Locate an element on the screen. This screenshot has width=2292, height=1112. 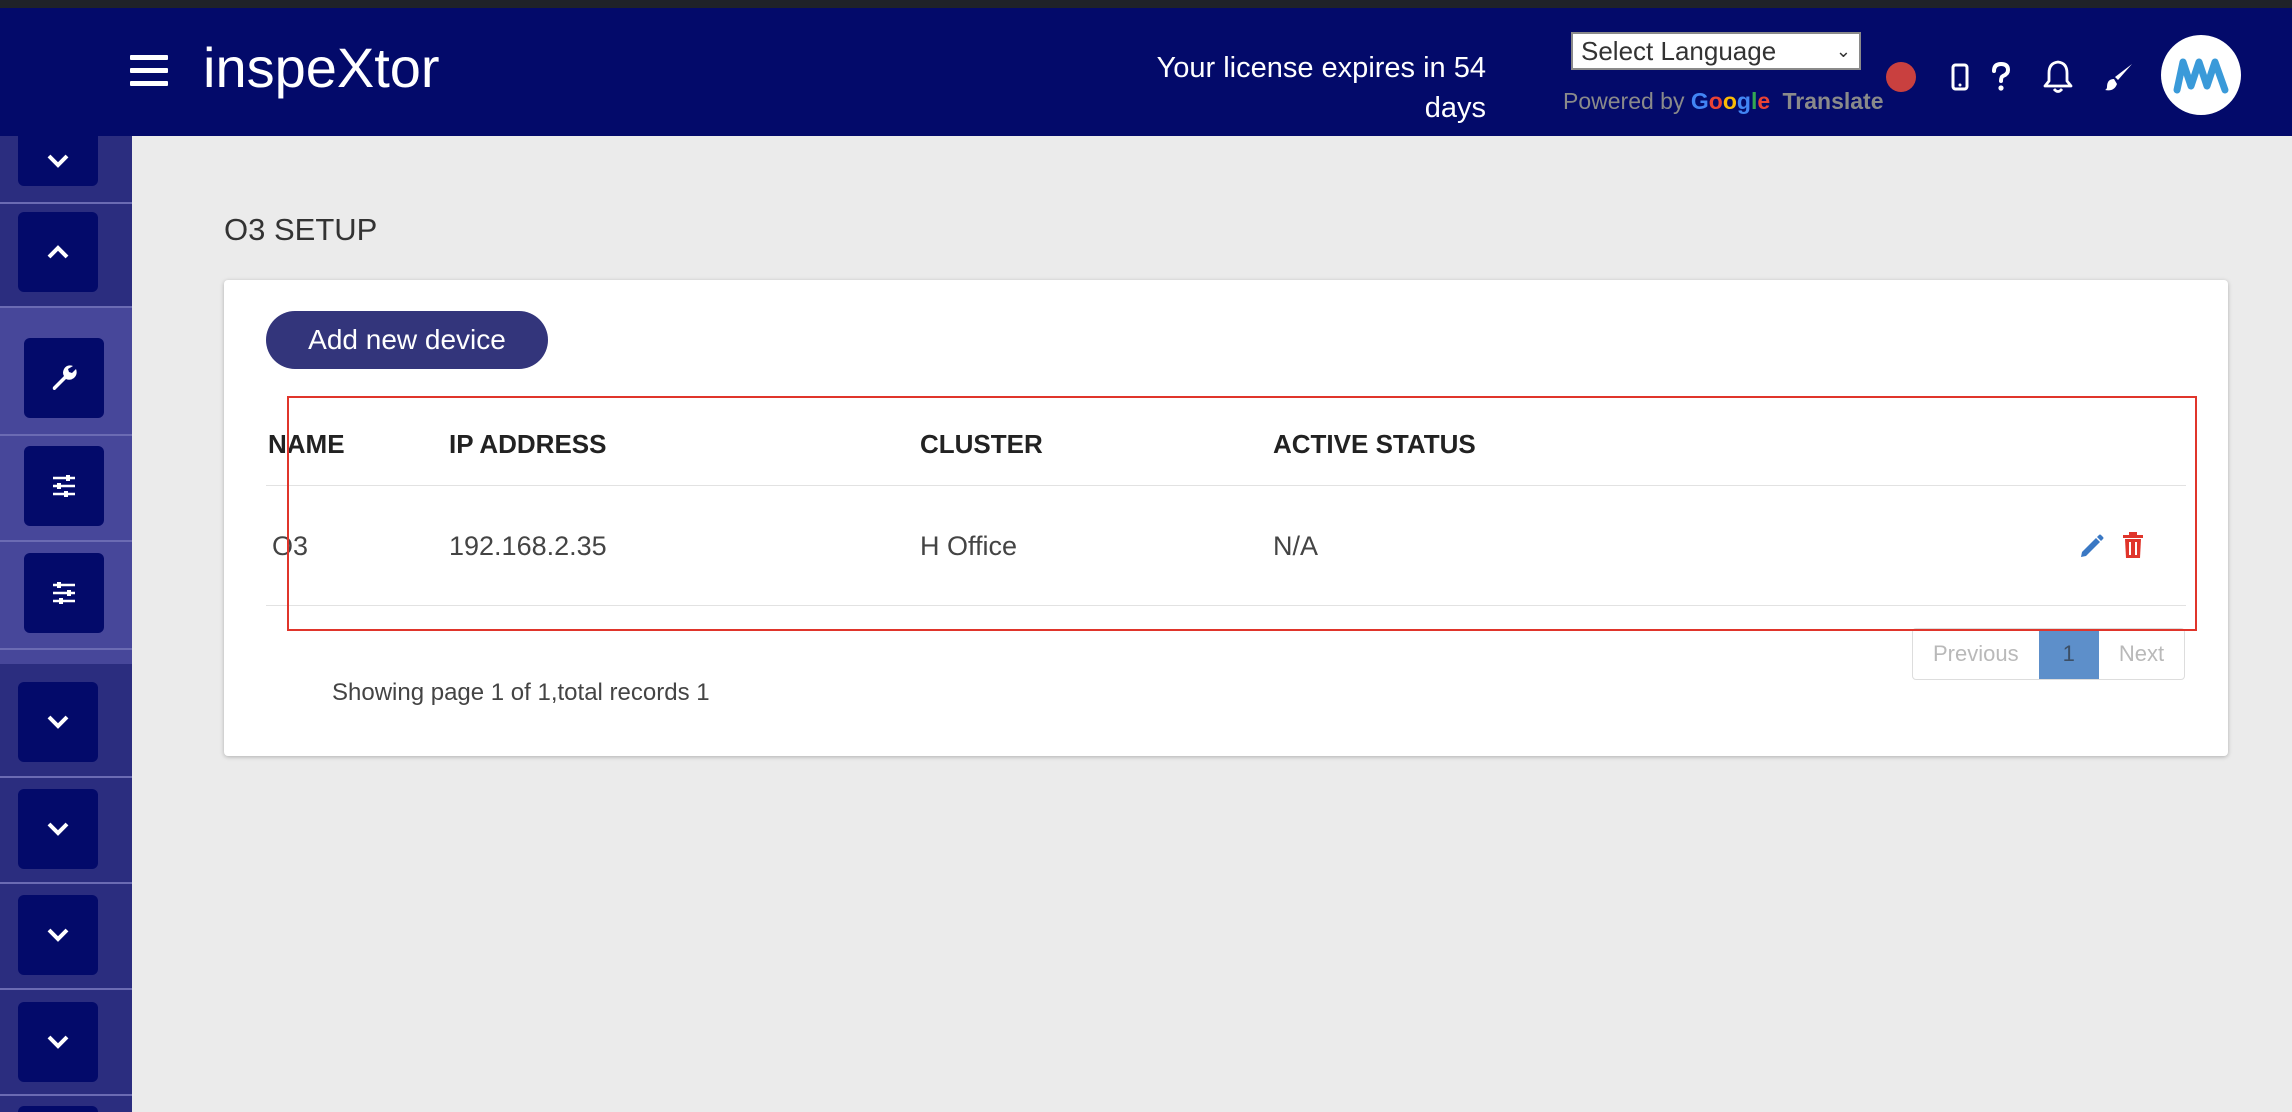
page-title: O3 SETUP is located at coordinates (301, 229).